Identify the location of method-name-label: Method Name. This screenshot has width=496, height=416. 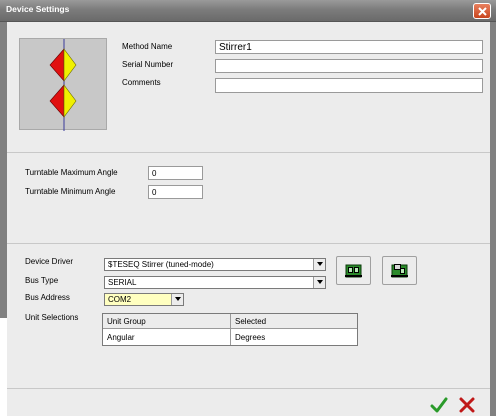
(147, 46).